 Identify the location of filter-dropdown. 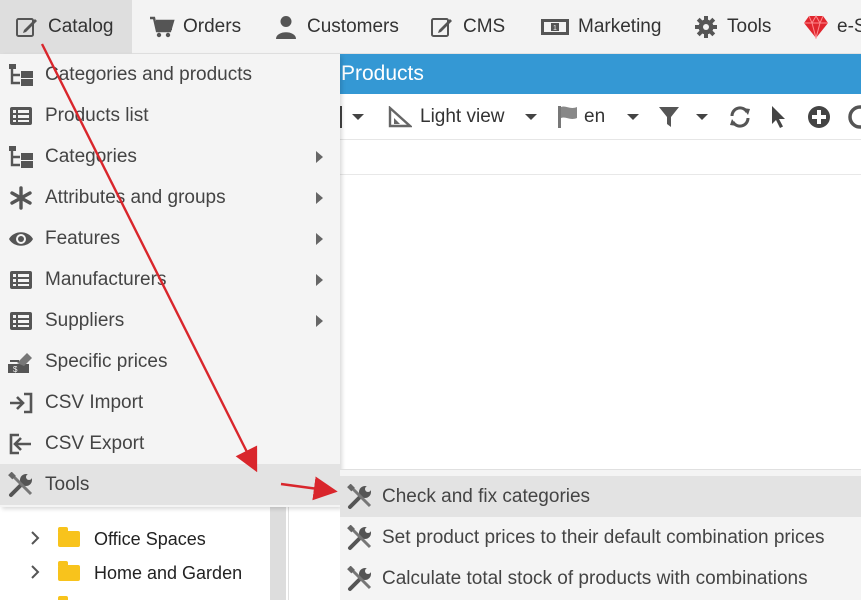
(683, 117).